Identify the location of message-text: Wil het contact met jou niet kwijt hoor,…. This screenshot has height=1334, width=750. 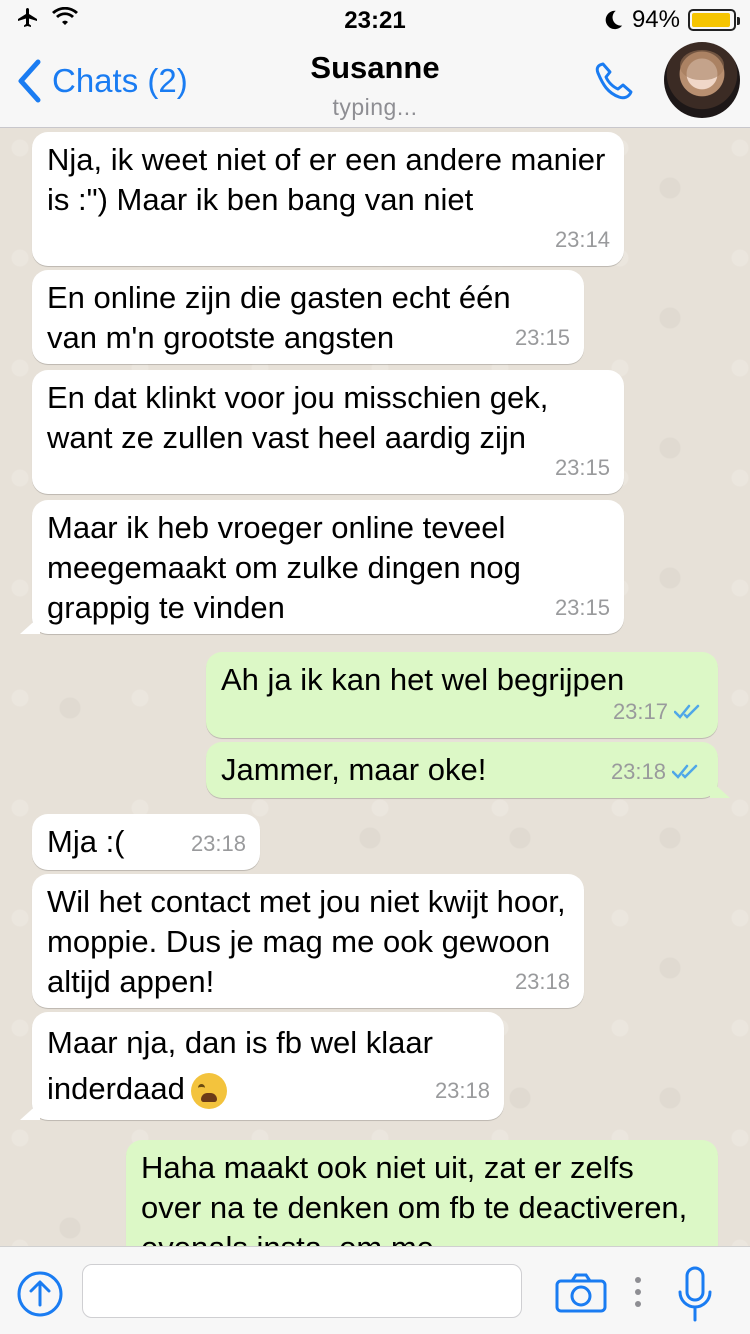
(306, 941).